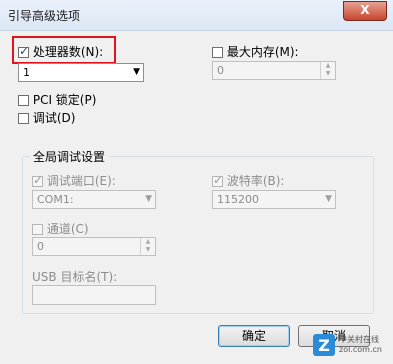 This screenshot has width=393, height=364. Describe the element at coordinates (360, 349) in the screenshot. I see `watermark-line2: zol.com.cn` at that location.